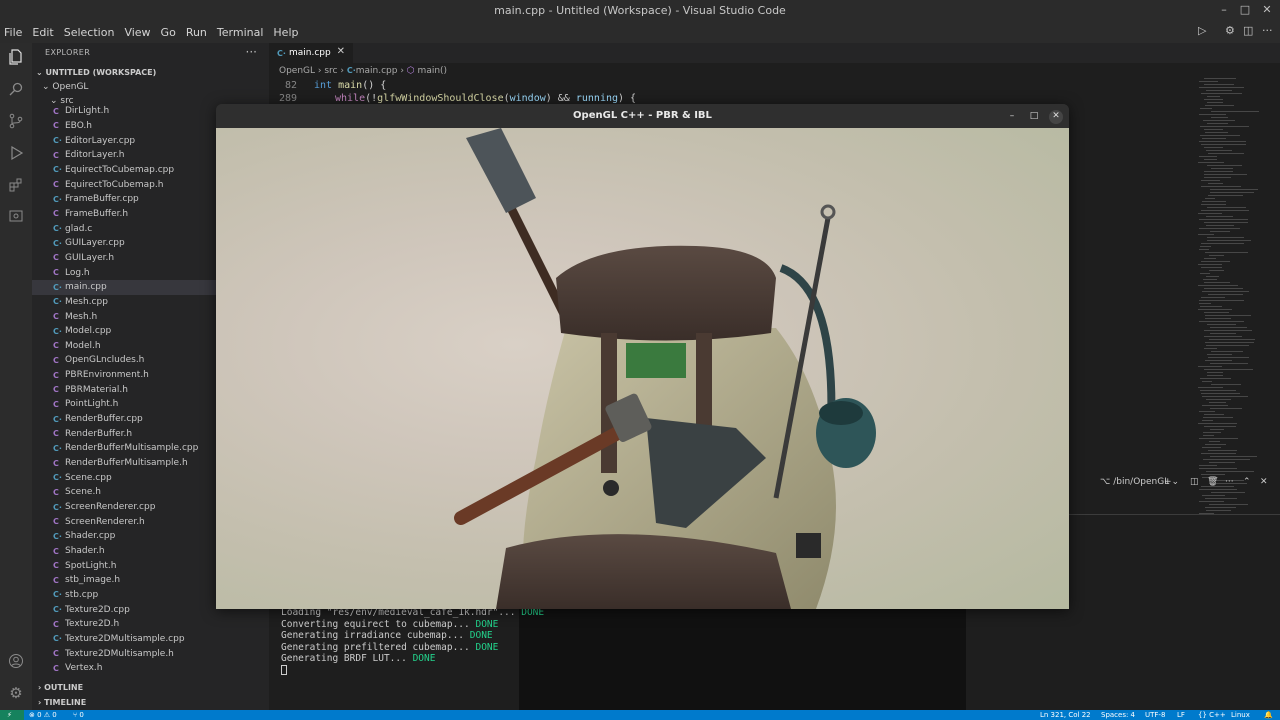  I want to click on file-item: C Texture2DMultisample.h, so click(150, 653).